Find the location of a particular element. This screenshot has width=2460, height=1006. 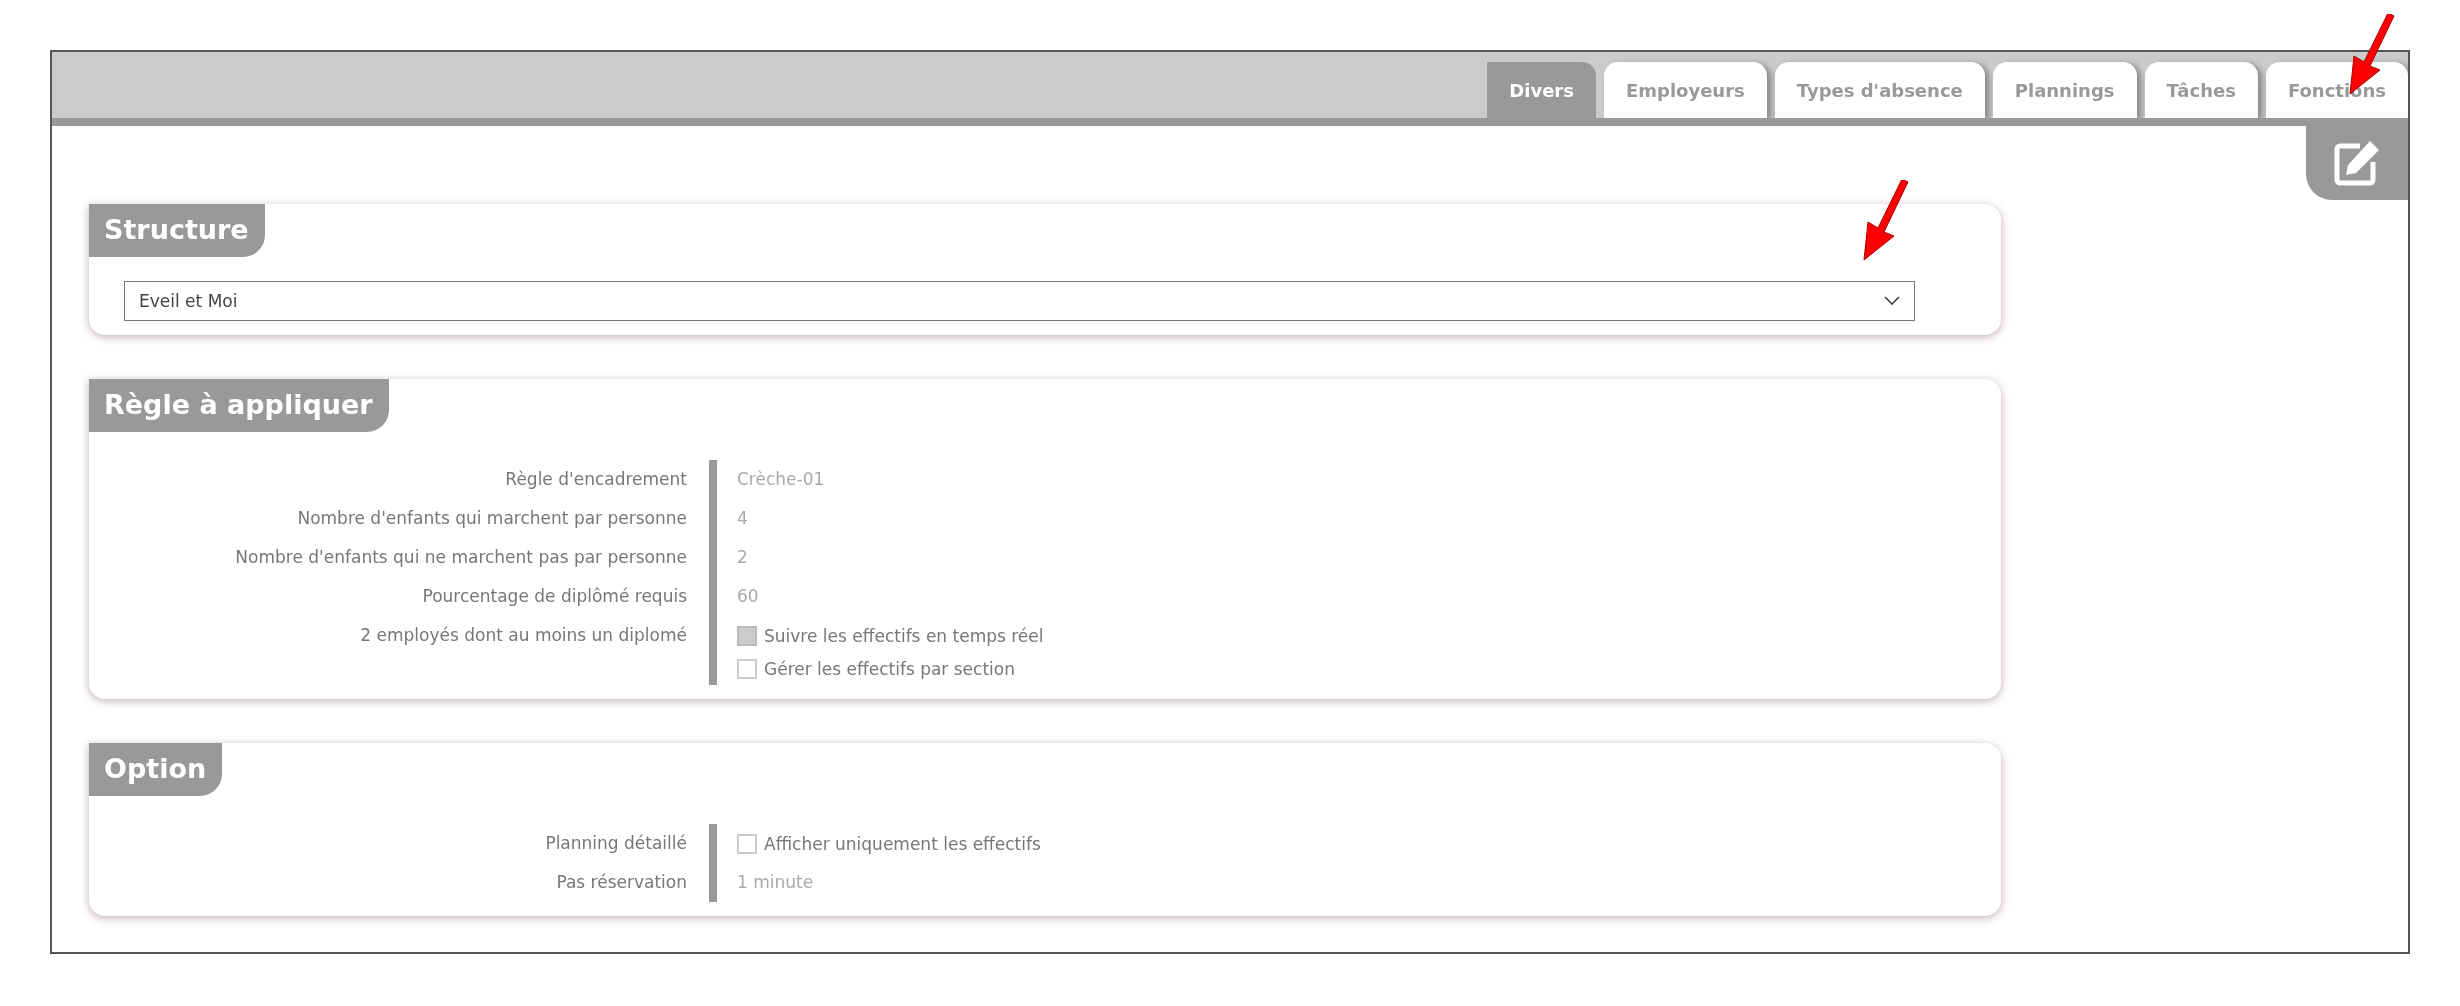

tab: Divers is located at coordinates (1541, 90).